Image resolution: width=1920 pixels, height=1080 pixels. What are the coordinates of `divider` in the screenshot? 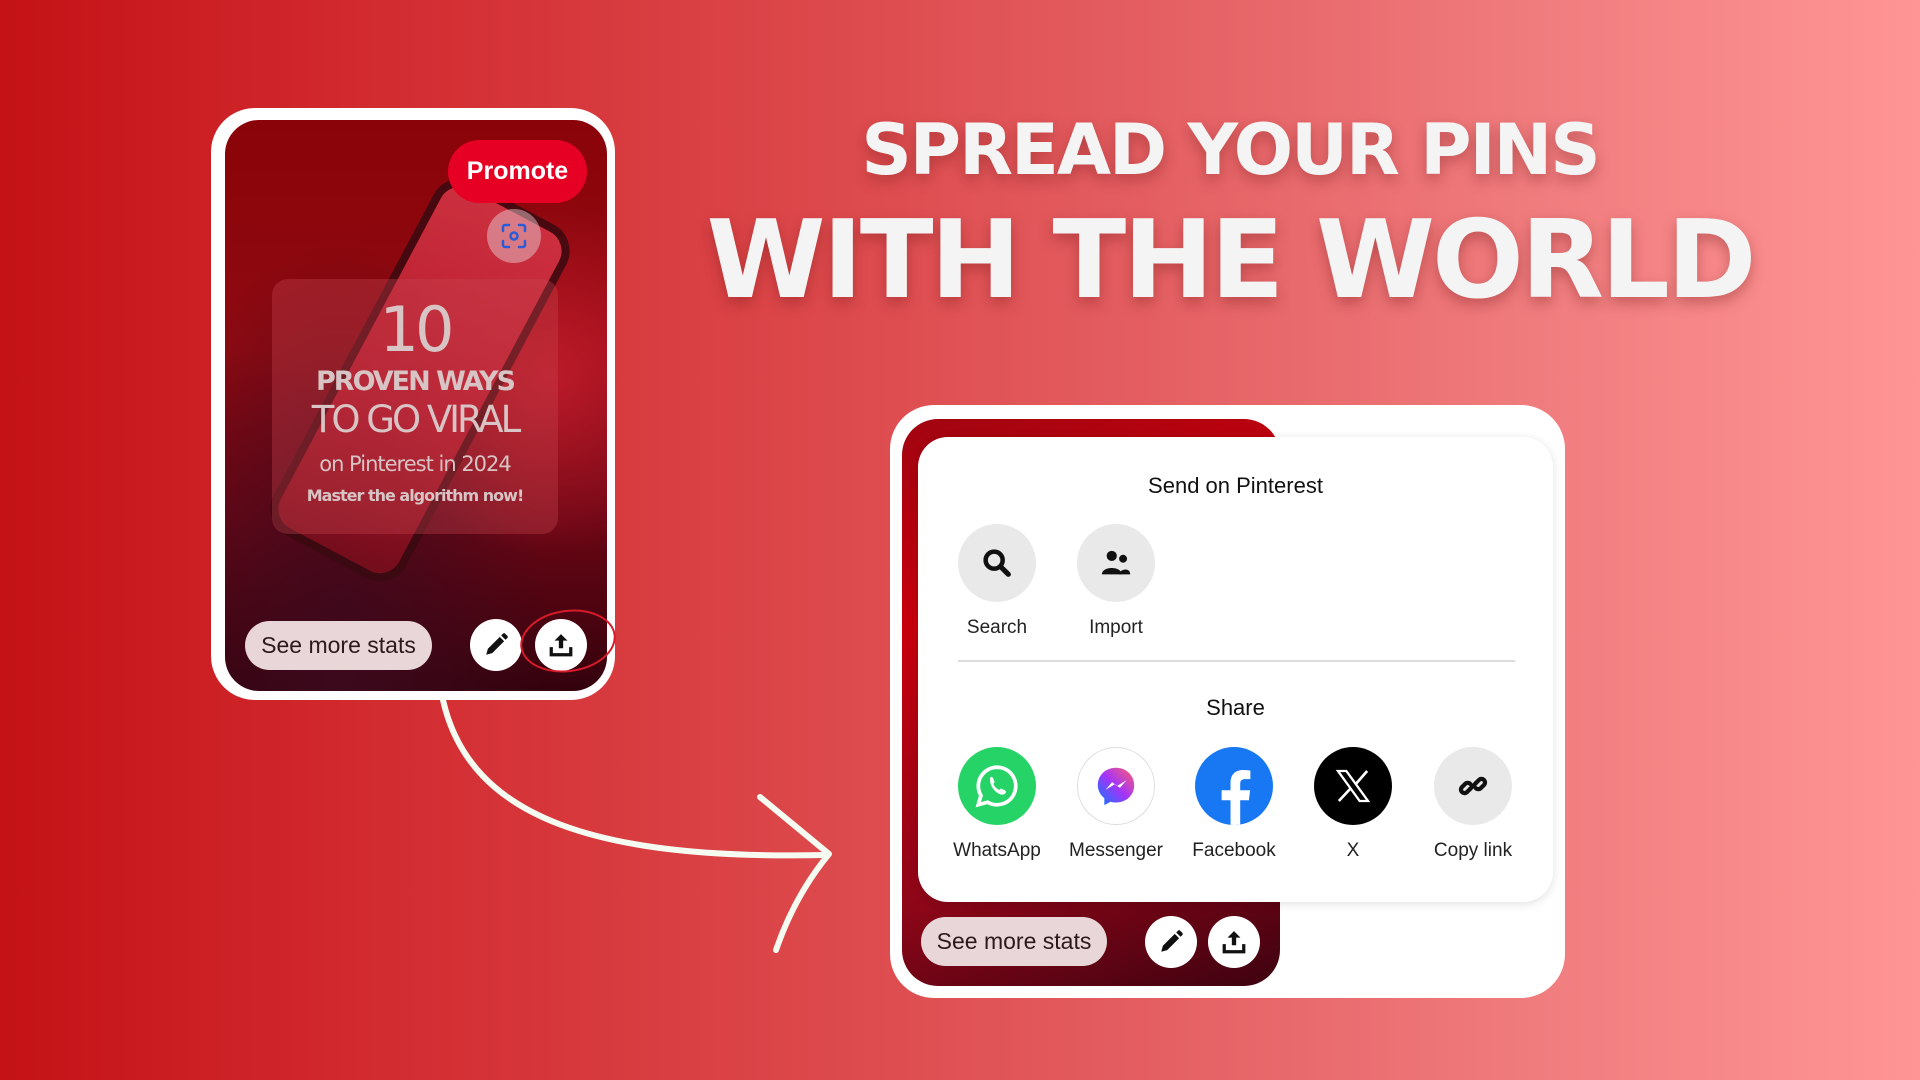 It's located at (1236, 661).